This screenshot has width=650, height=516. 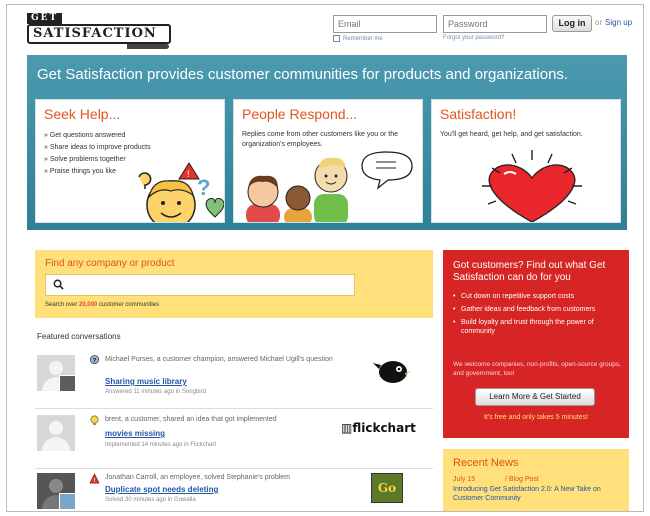 What do you see at coordinates (618, 22) in the screenshot?
I see `signup-link: Sign up` at bounding box center [618, 22].